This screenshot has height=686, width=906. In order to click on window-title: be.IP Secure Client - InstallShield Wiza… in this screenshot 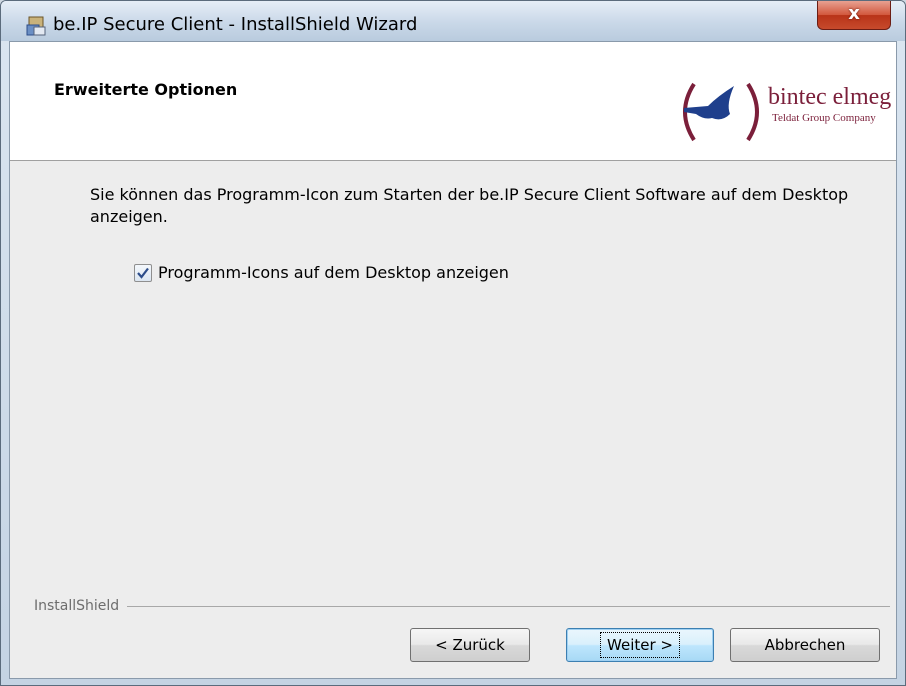, I will do `click(235, 24)`.